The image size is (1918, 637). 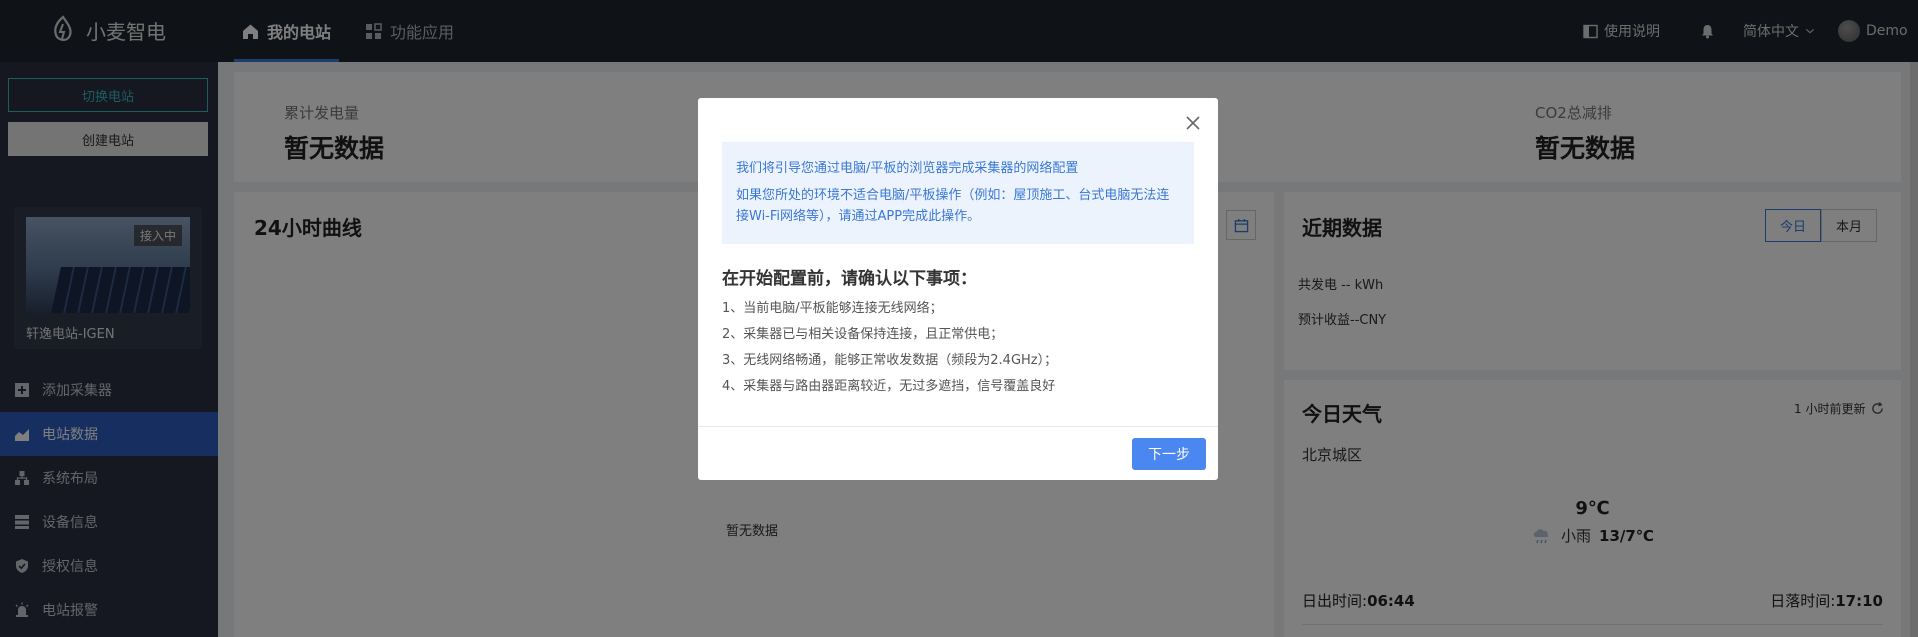 What do you see at coordinates (1193, 123) in the screenshot?
I see `close-icon` at bounding box center [1193, 123].